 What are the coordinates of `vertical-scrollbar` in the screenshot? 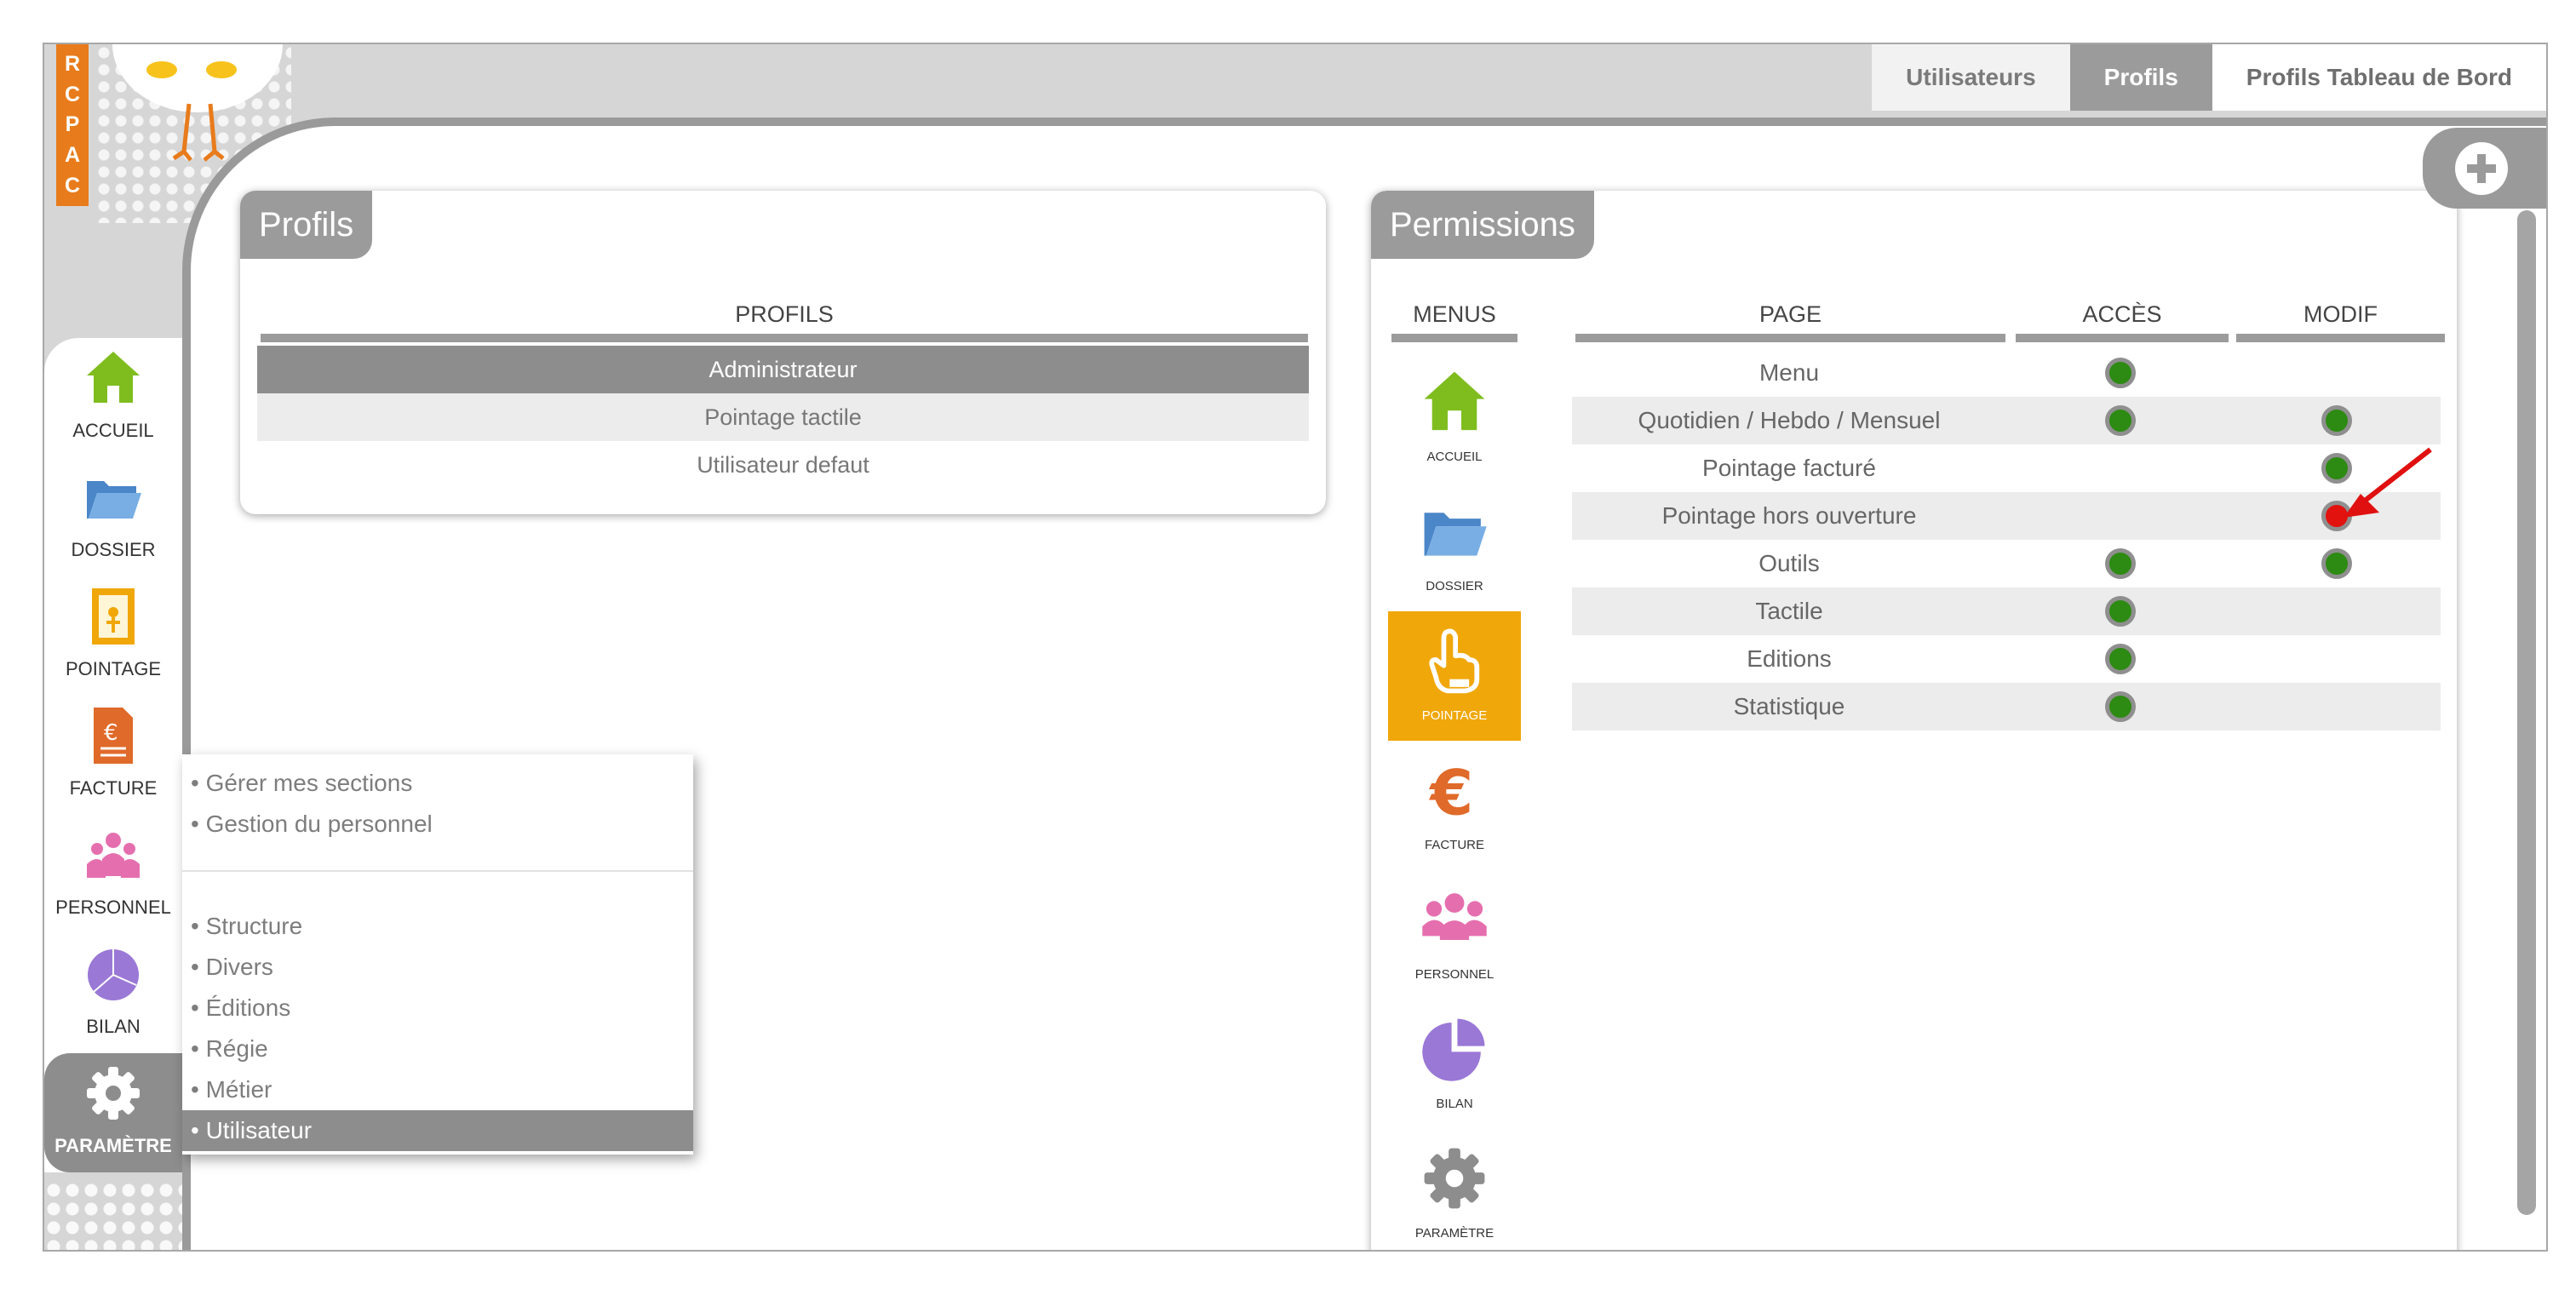 It's located at (2526, 712).